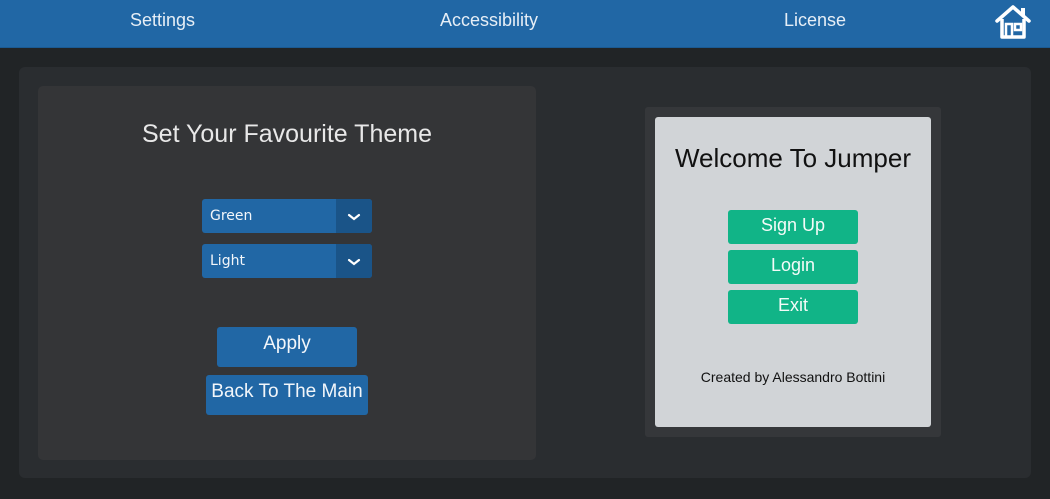 This screenshot has width=1050, height=499. What do you see at coordinates (287, 216) in the screenshot?
I see `theme-color-select: Green` at bounding box center [287, 216].